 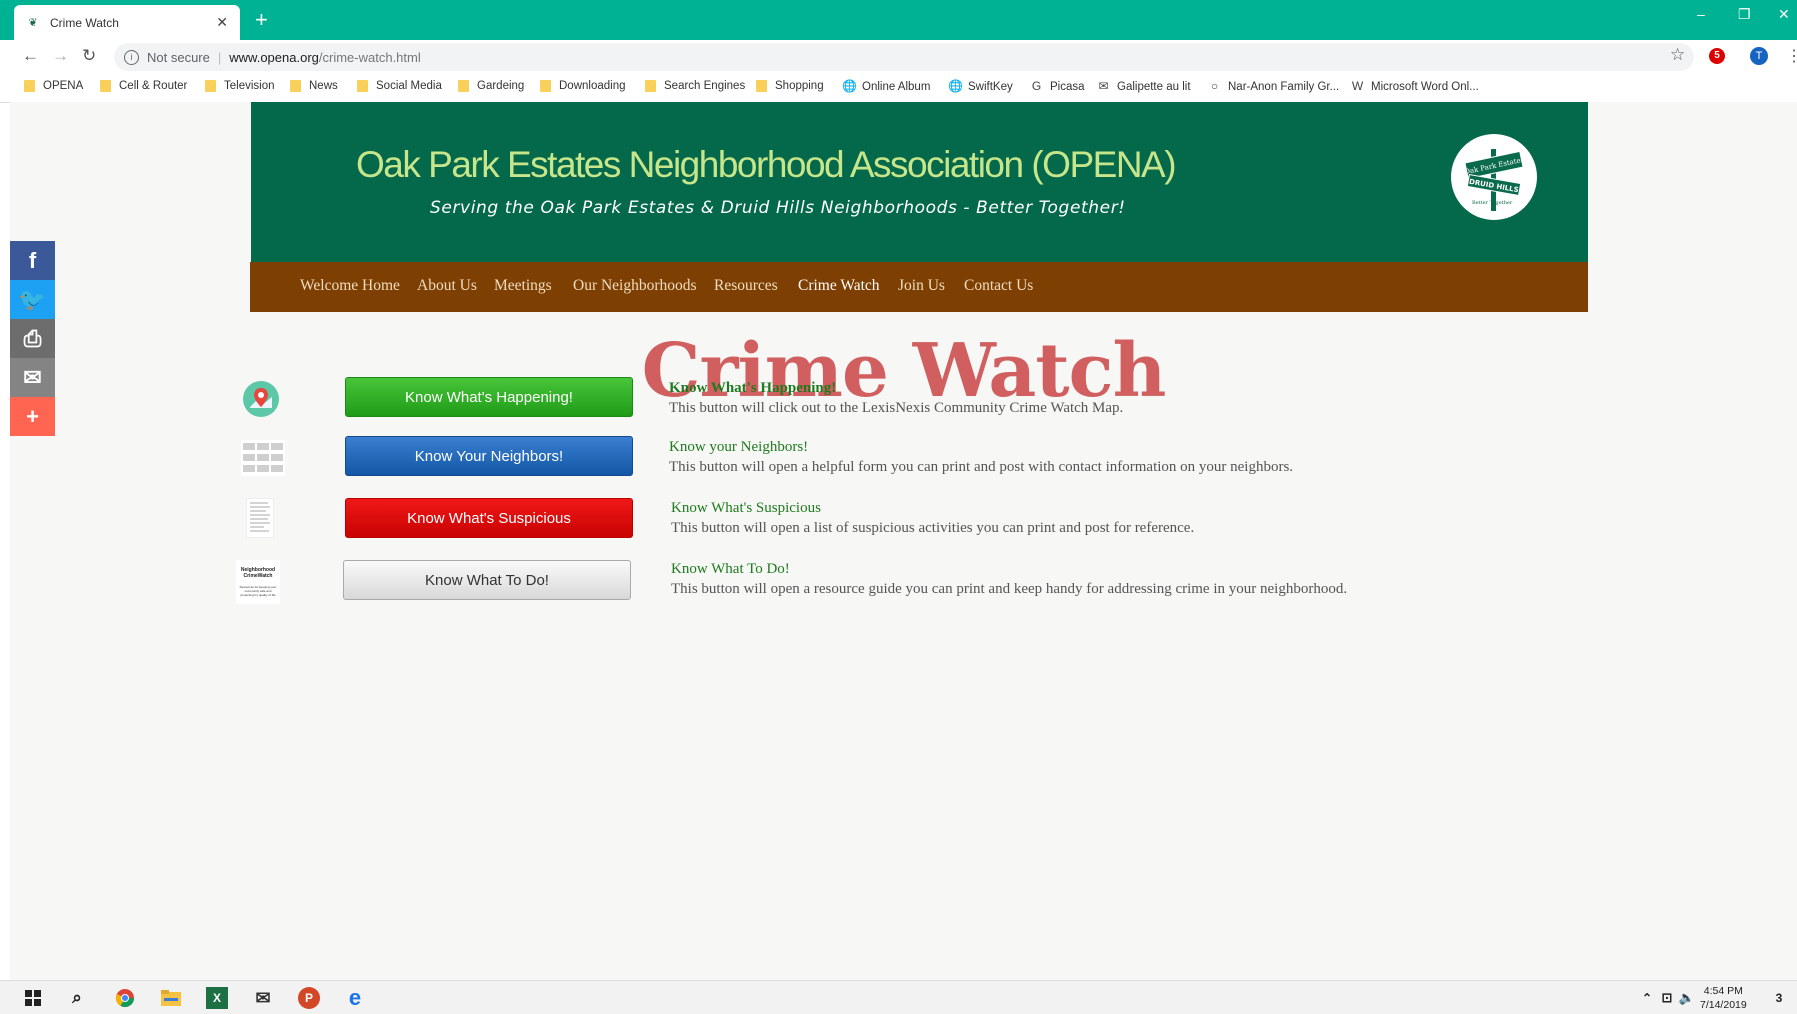 I want to click on windows-start-icon, so click(x=33, y=998).